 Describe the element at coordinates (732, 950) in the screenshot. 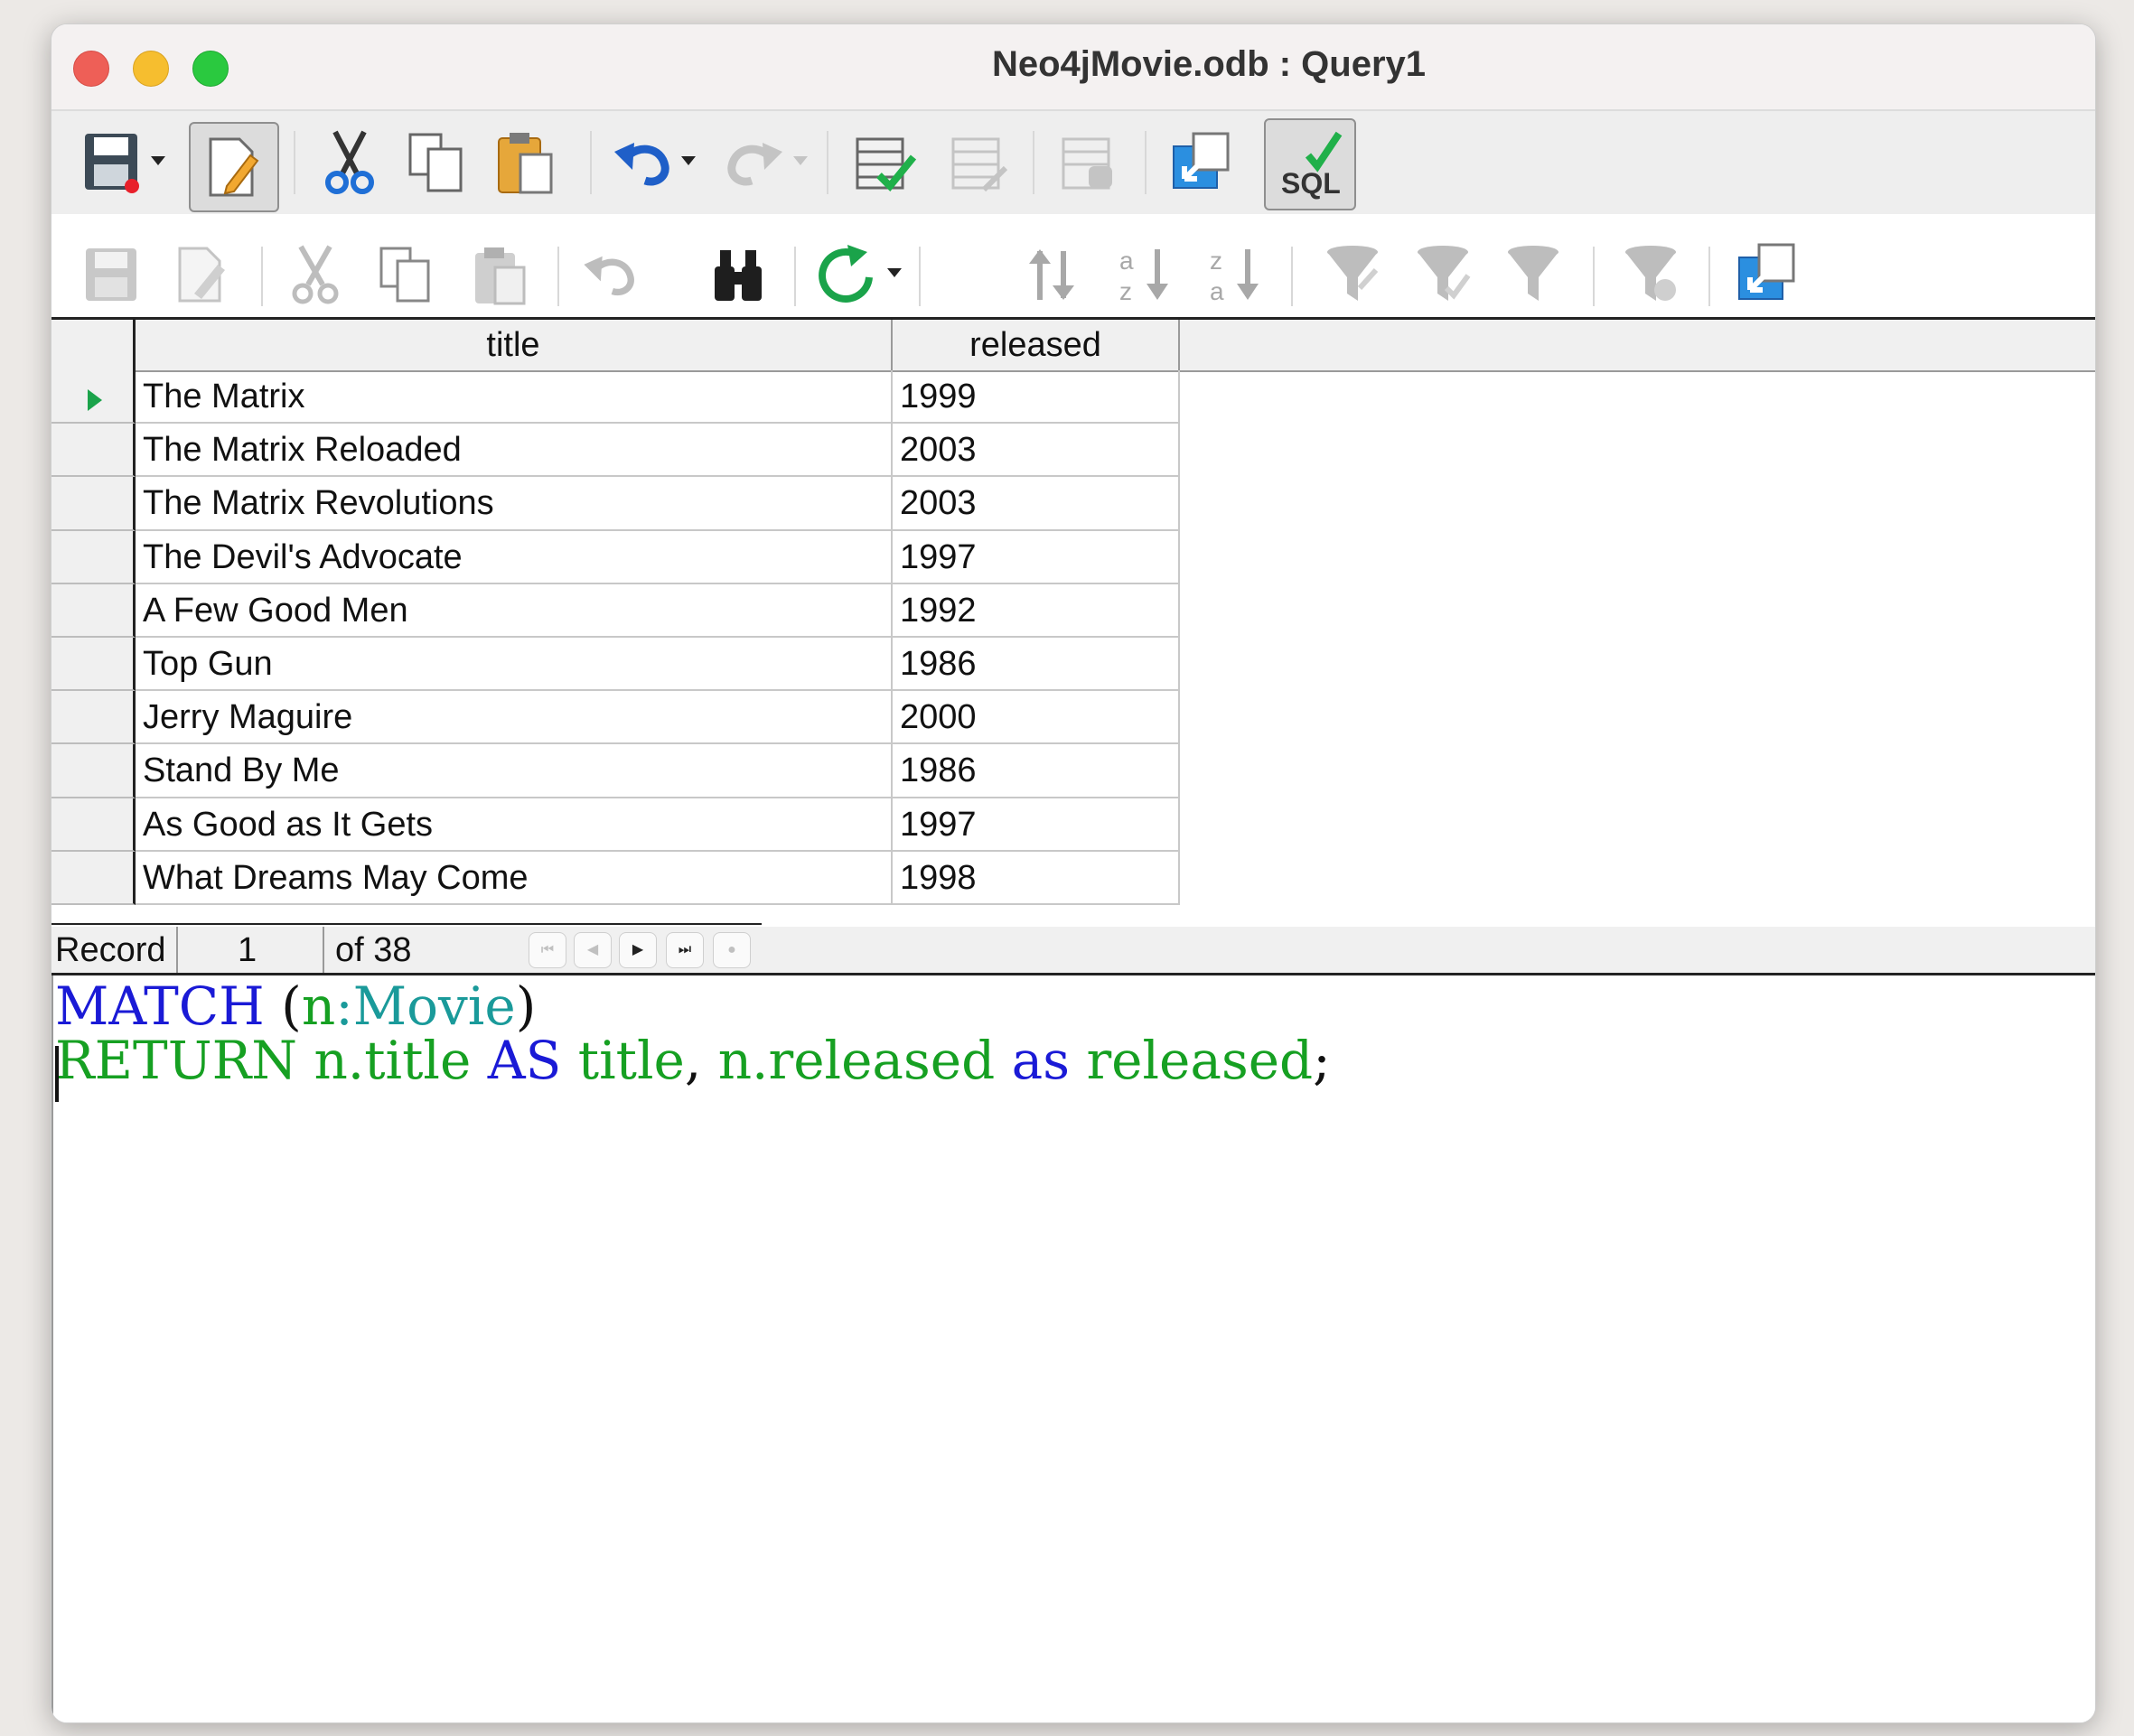

I see `new-record-button: ●` at that location.